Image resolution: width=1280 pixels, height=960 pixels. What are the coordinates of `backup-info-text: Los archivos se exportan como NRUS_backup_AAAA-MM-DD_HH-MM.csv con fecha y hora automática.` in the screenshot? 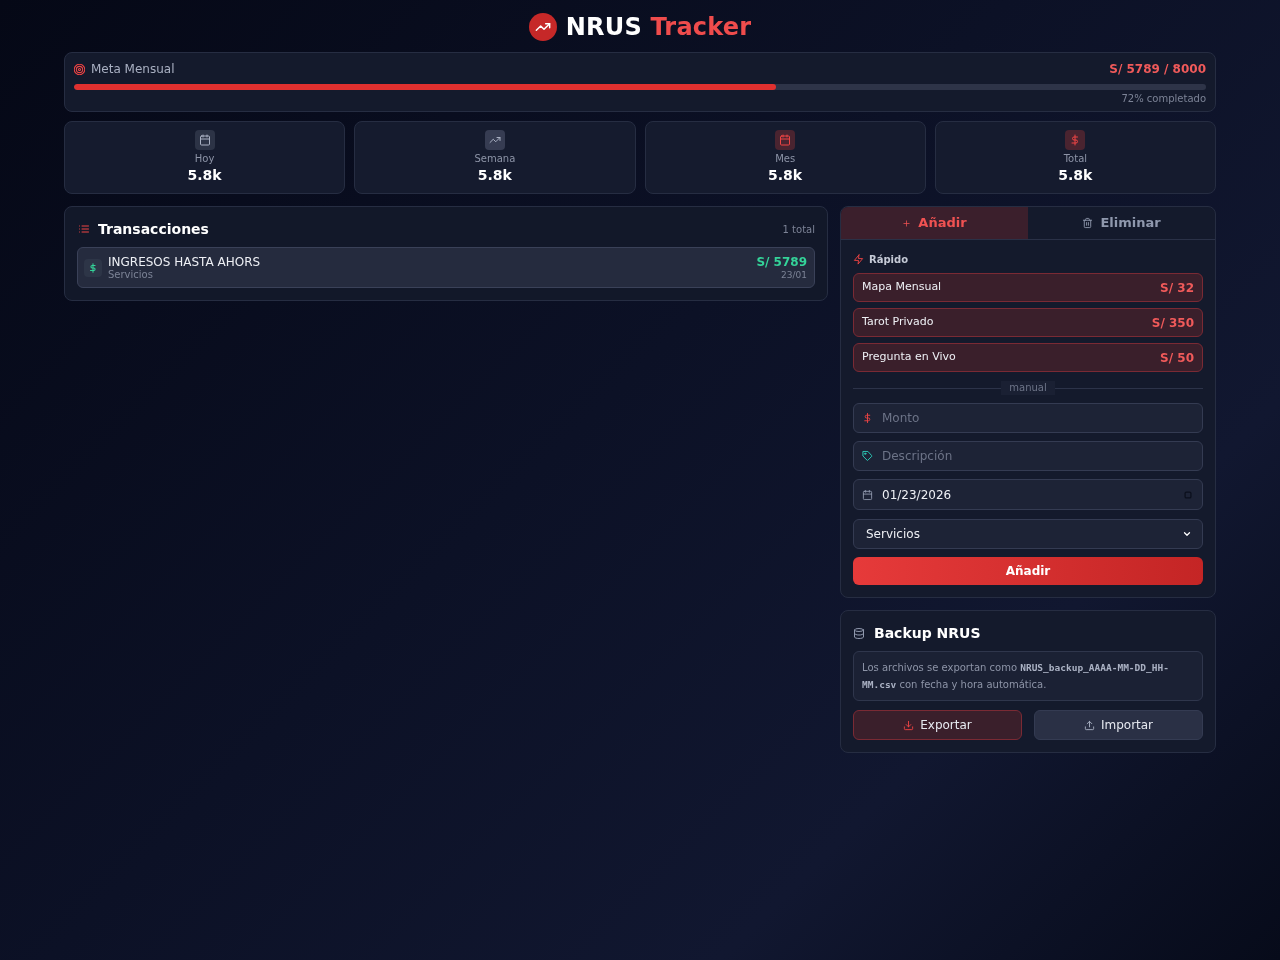 It's located at (1028, 676).